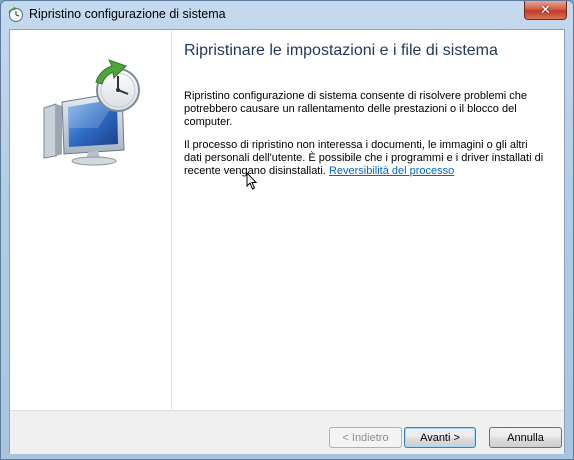 The height and width of the screenshot is (460, 574). What do you see at coordinates (391, 171) in the screenshot?
I see `reversibility-link: Reversibilità del processo` at bounding box center [391, 171].